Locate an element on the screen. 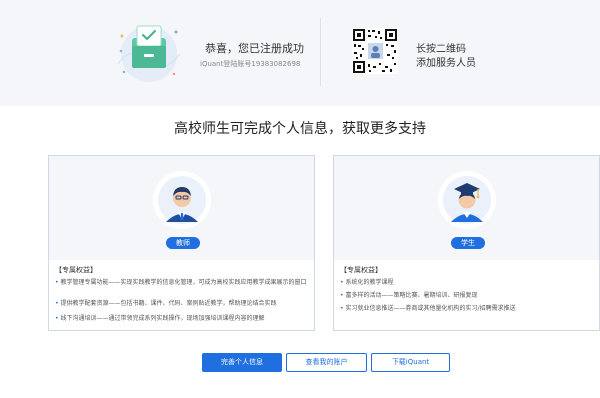  qr-instruction-line1: 长按二维码 is located at coordinates (441, 49).